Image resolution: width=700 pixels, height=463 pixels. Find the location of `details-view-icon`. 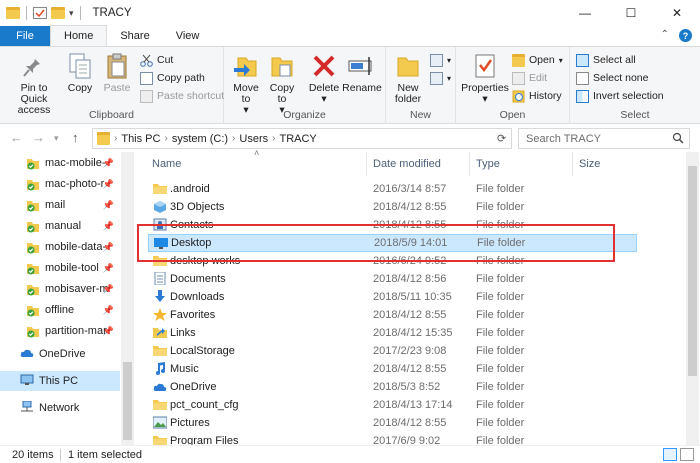

details-view-icon is located at coordinates (670, 454).